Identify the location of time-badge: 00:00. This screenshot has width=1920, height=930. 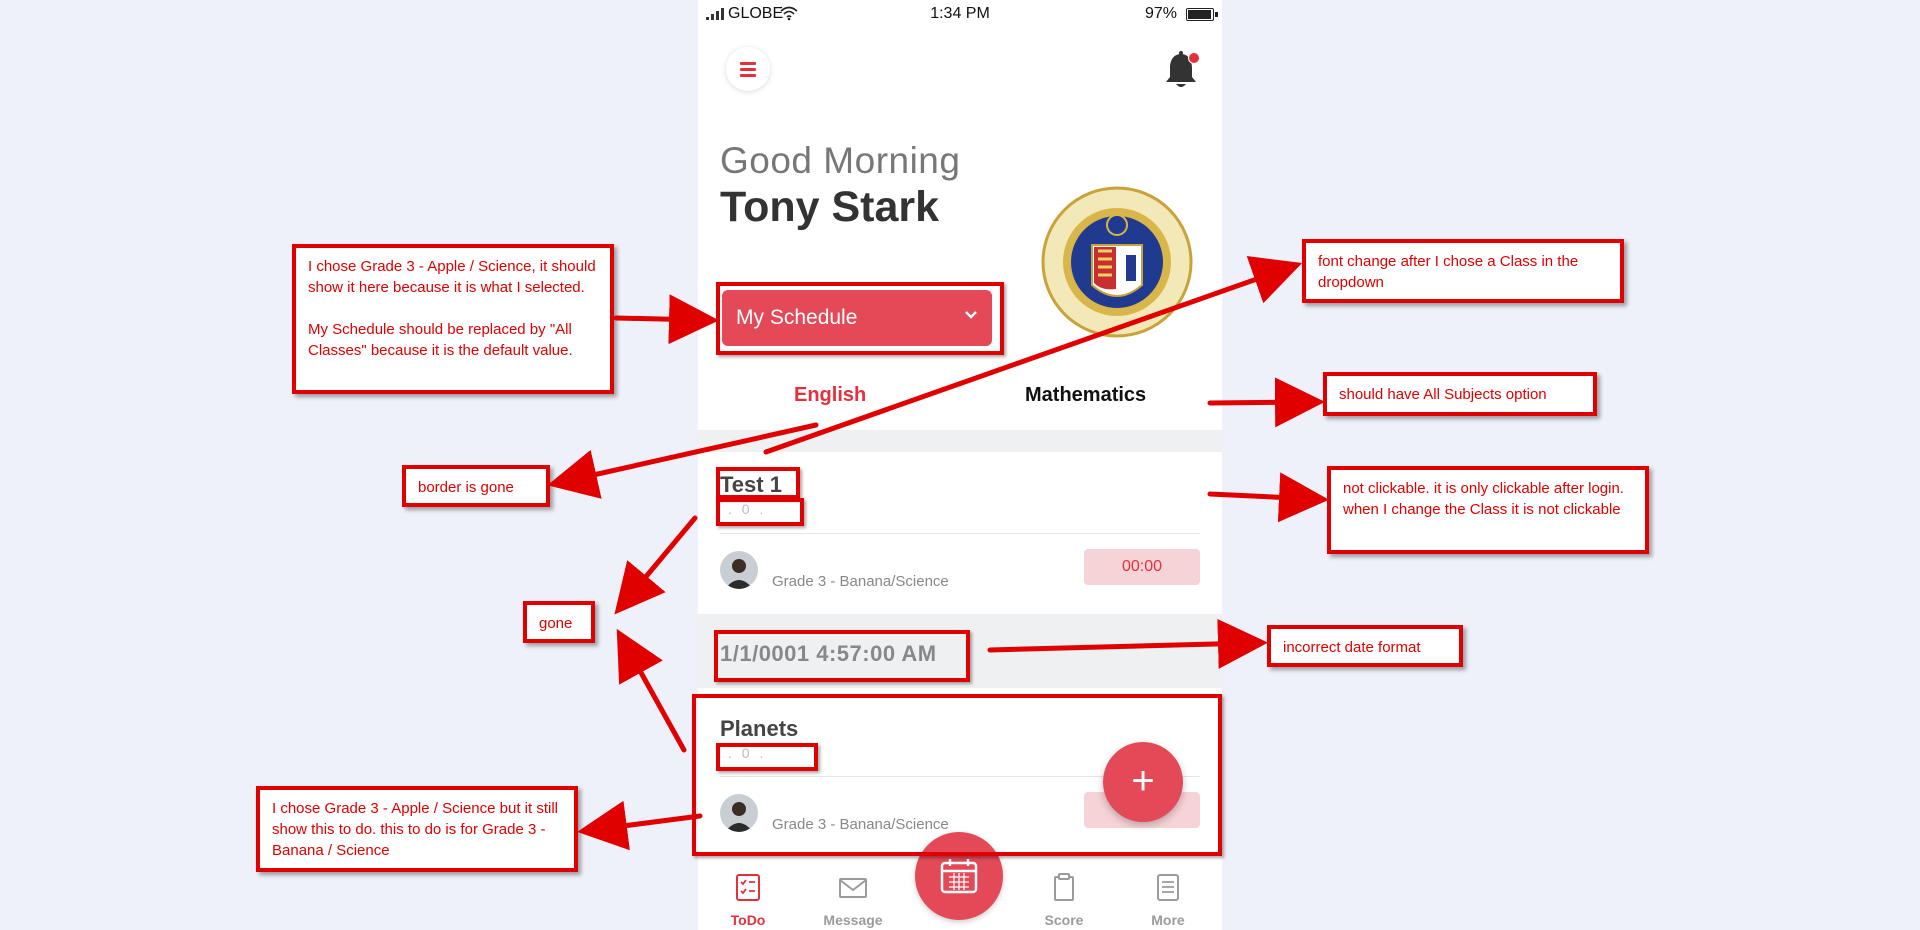
(1142, 567).